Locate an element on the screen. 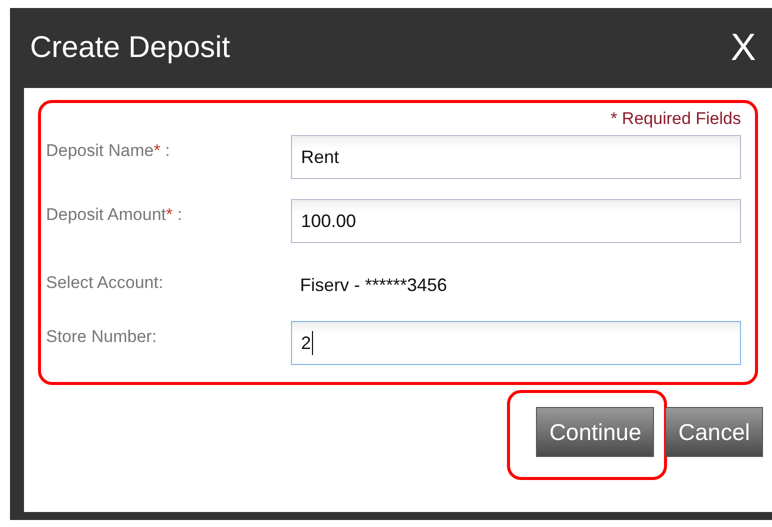 The width and height of the screenshot is (772, 527). close-button: X is located at coordinates (743, 48).